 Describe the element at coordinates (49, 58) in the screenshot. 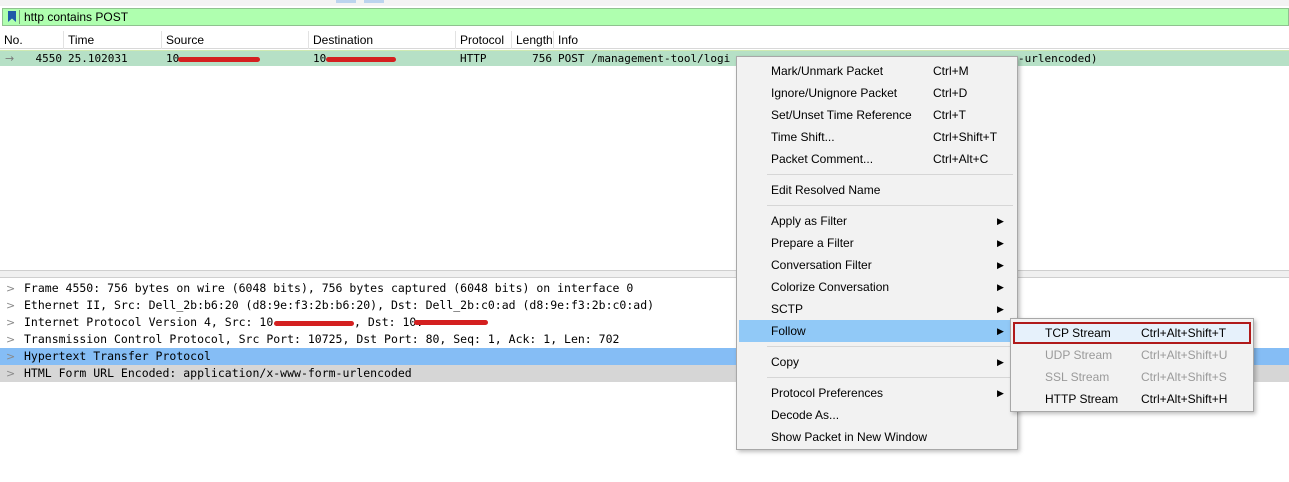

I see `packet-number: 4550` at that location.